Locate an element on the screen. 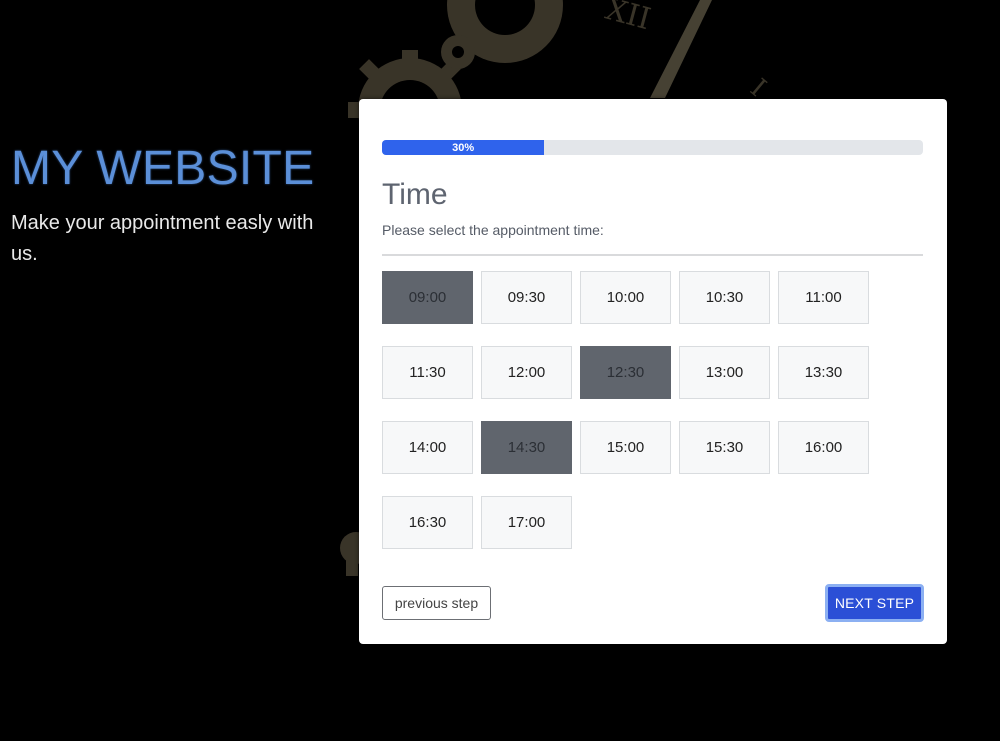 Image resolution: width=1000 pixels, height=741 pixels. site-title: MY WEBSITE is located at coordinates (163, 168).